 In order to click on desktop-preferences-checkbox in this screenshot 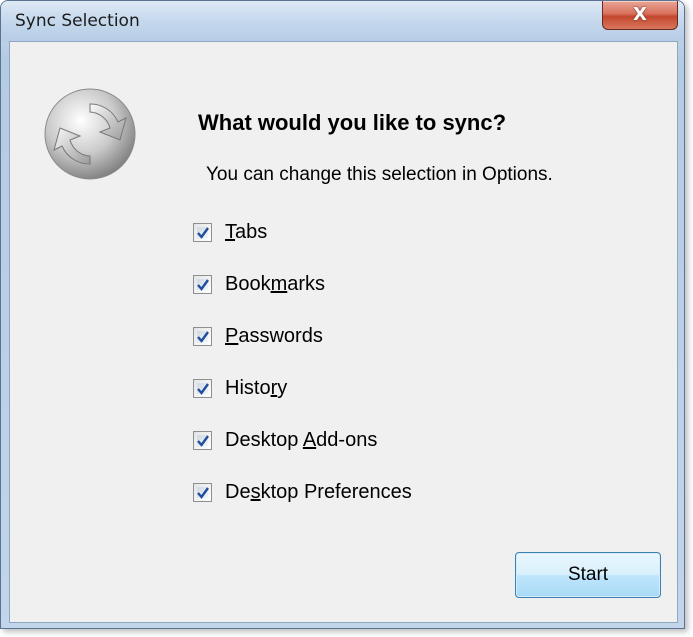, I will do `click(202, 492)`.